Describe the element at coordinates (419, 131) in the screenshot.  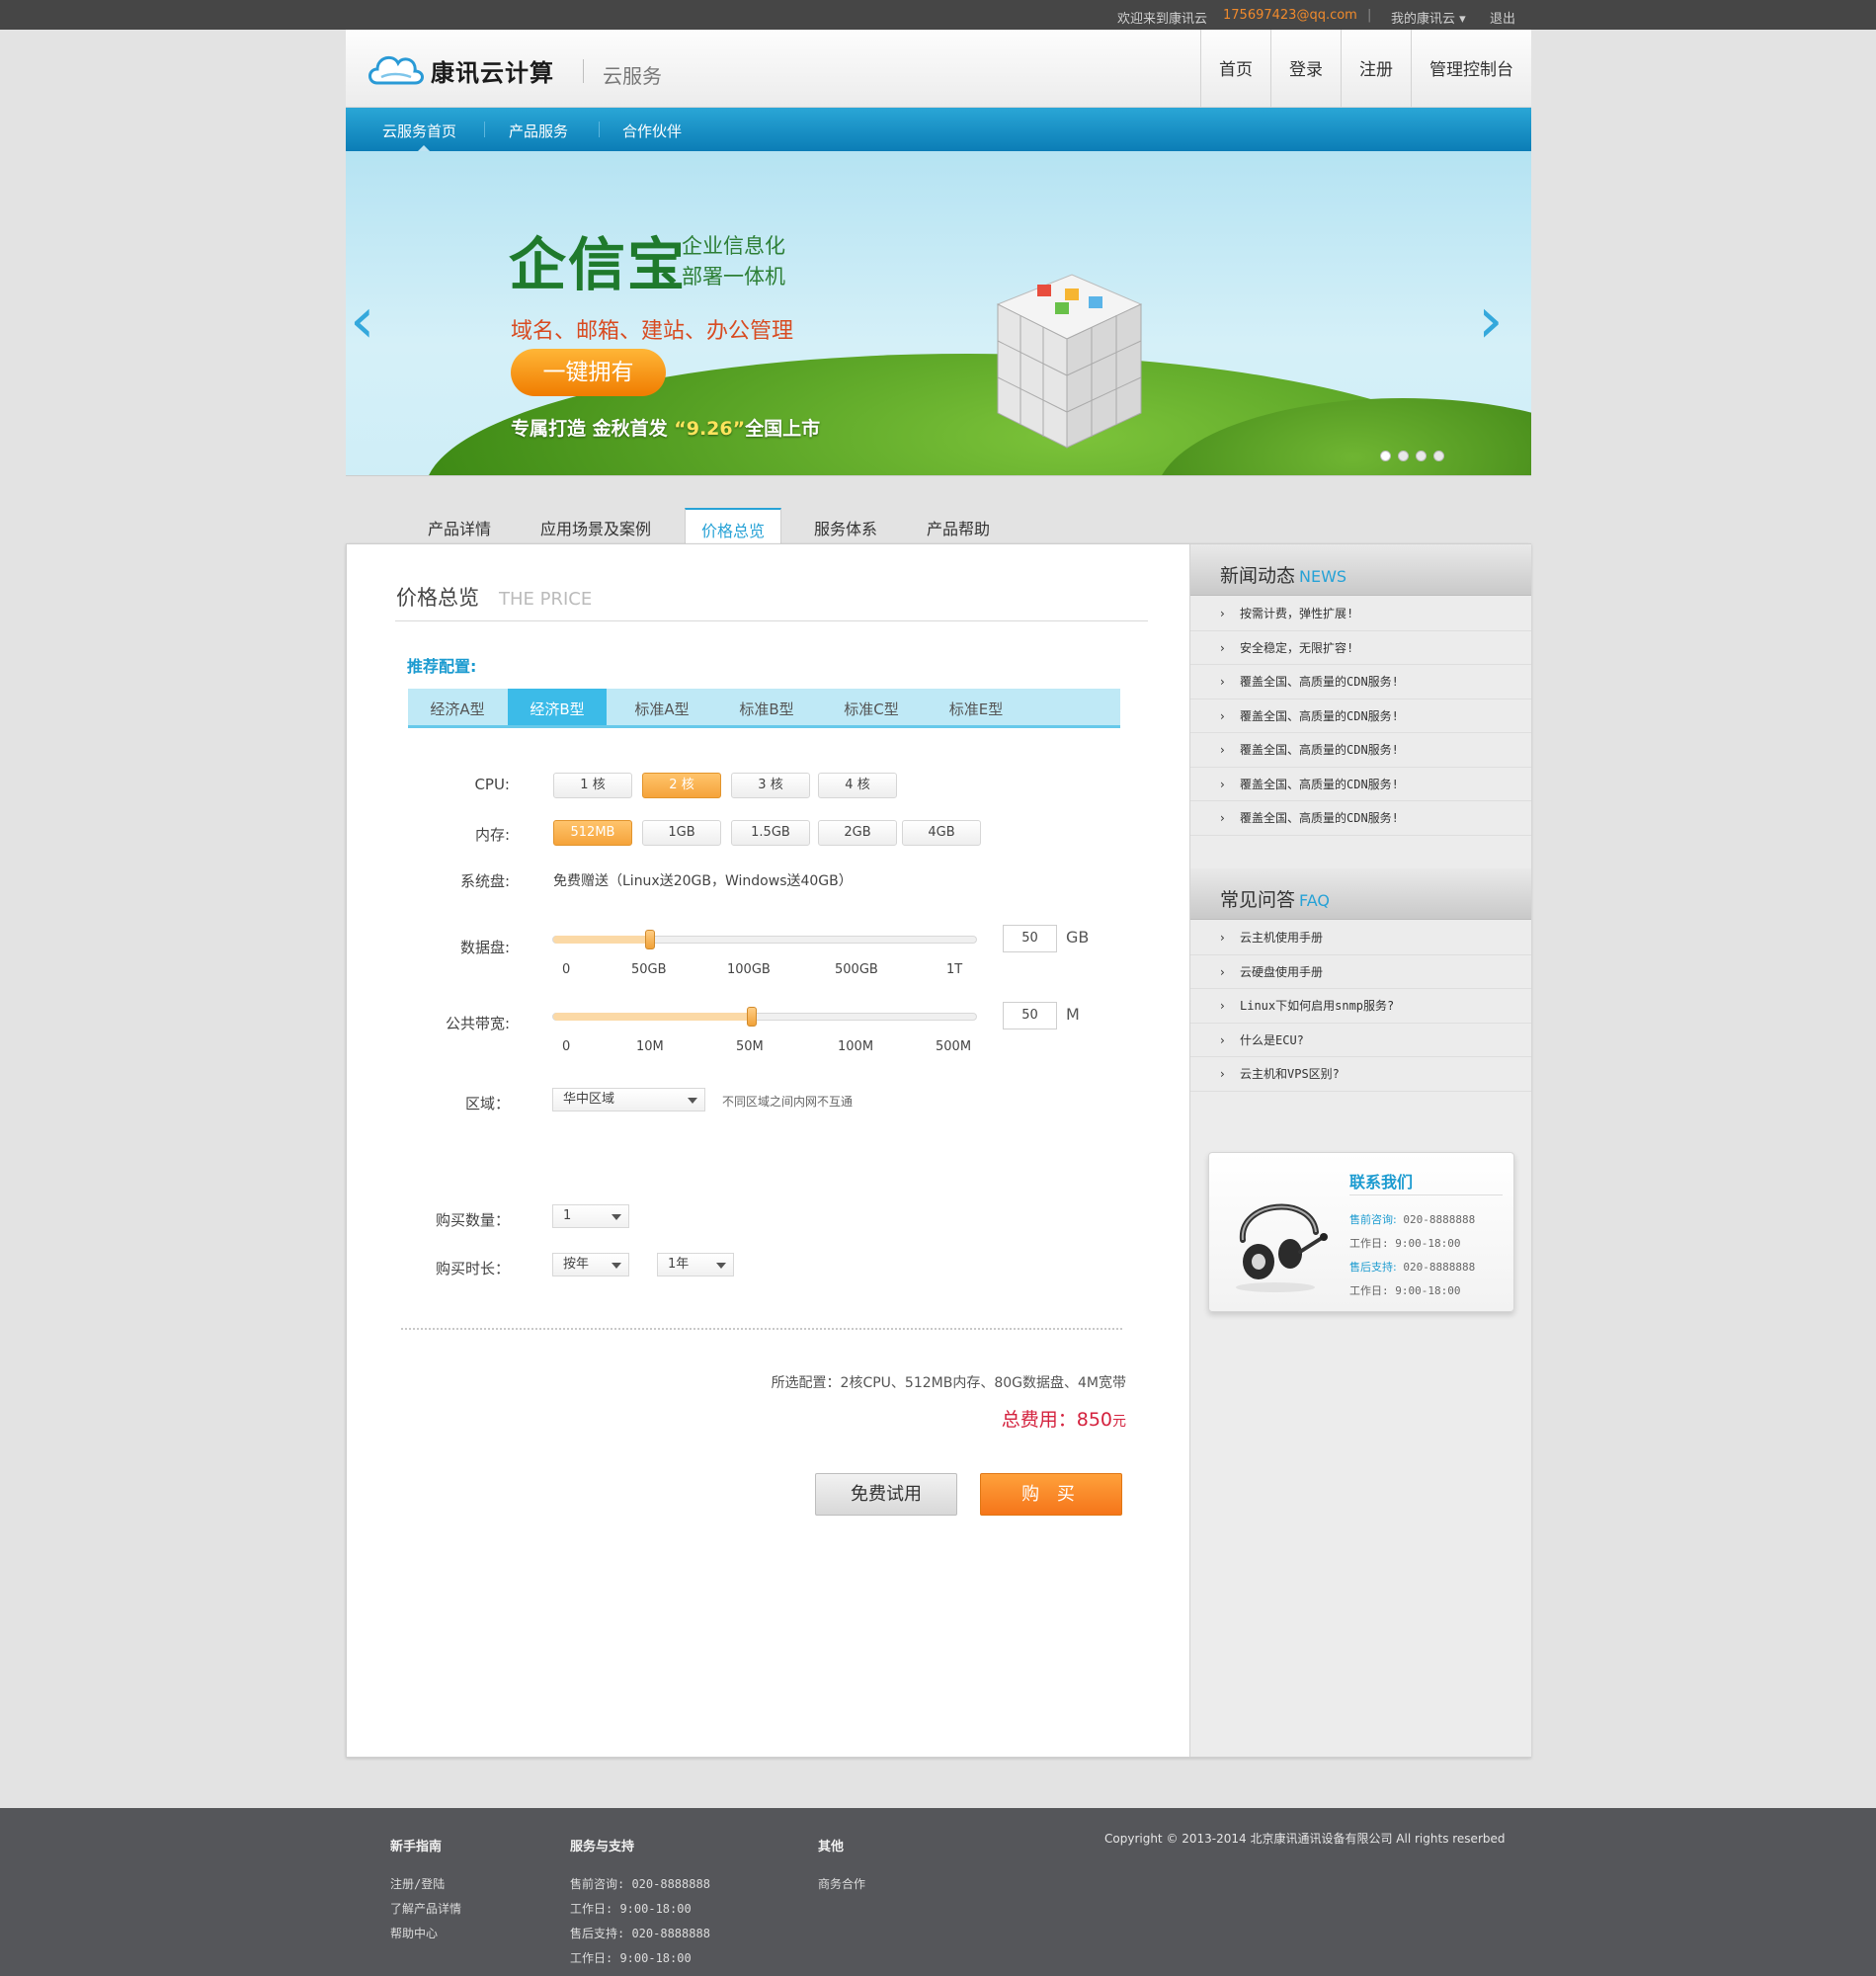
I see `subnav-cloud-home: 云服务首页` at that location.